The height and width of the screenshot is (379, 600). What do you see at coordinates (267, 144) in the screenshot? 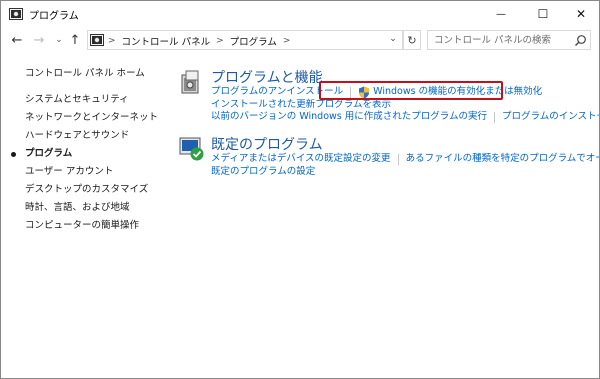
I see `default-programs-heading: 既定のプログラム` at bounding box center [267, 144].